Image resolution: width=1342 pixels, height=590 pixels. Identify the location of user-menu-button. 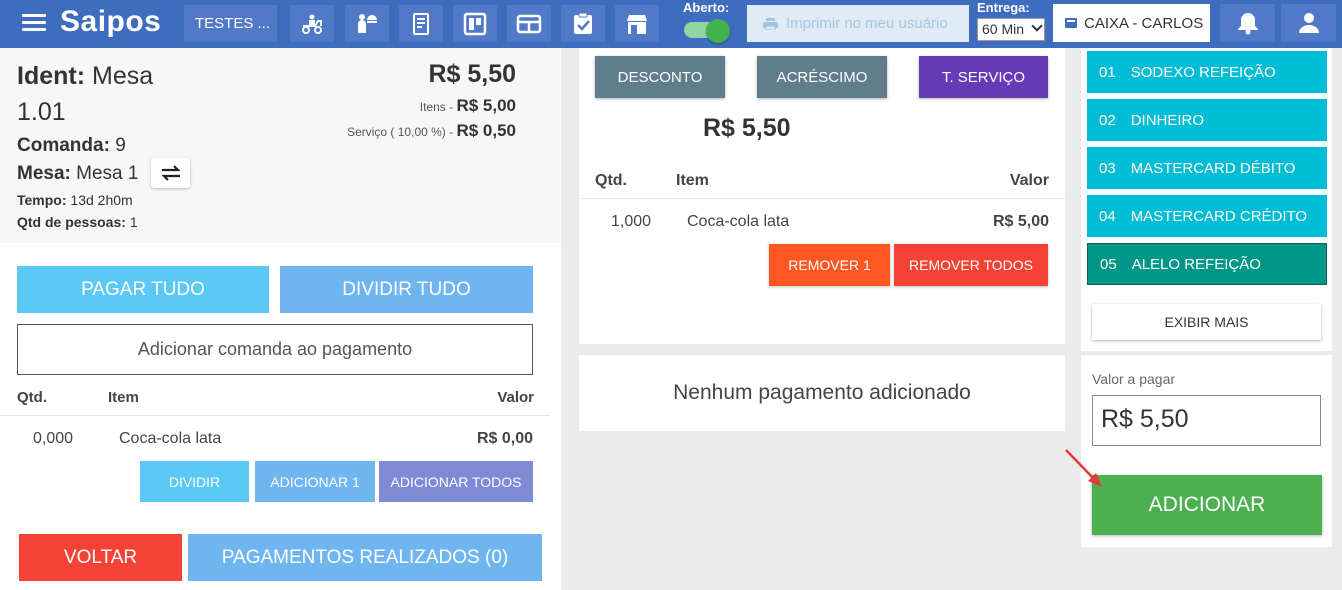
(1308, 23).